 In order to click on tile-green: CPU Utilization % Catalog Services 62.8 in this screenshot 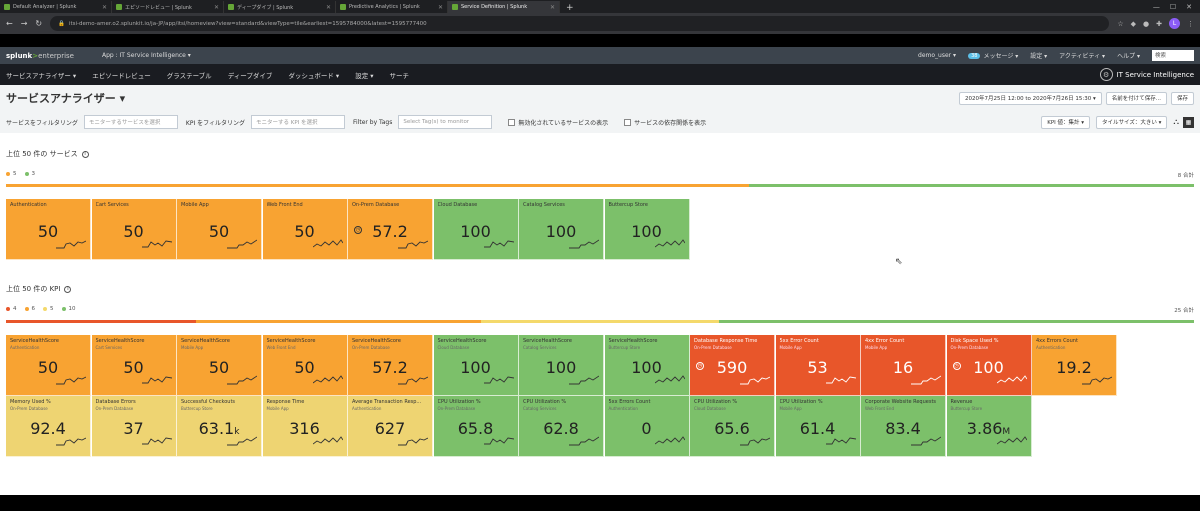, I will do `click(561, 426)`.